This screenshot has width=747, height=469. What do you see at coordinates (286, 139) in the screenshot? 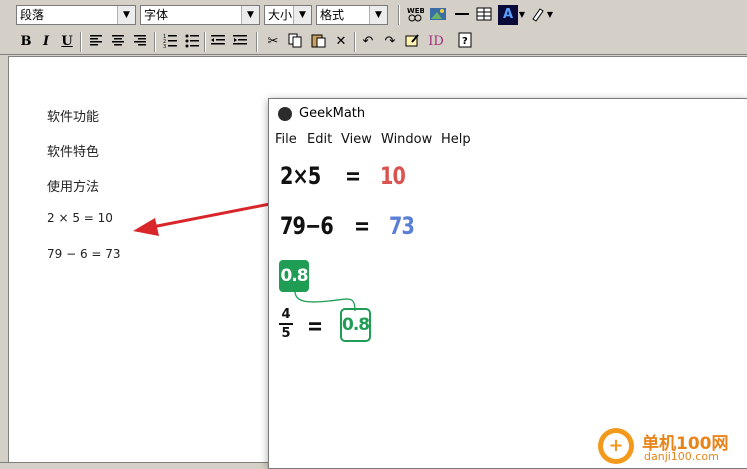
I see `menu-file: File` at bounding box center [286, 139].